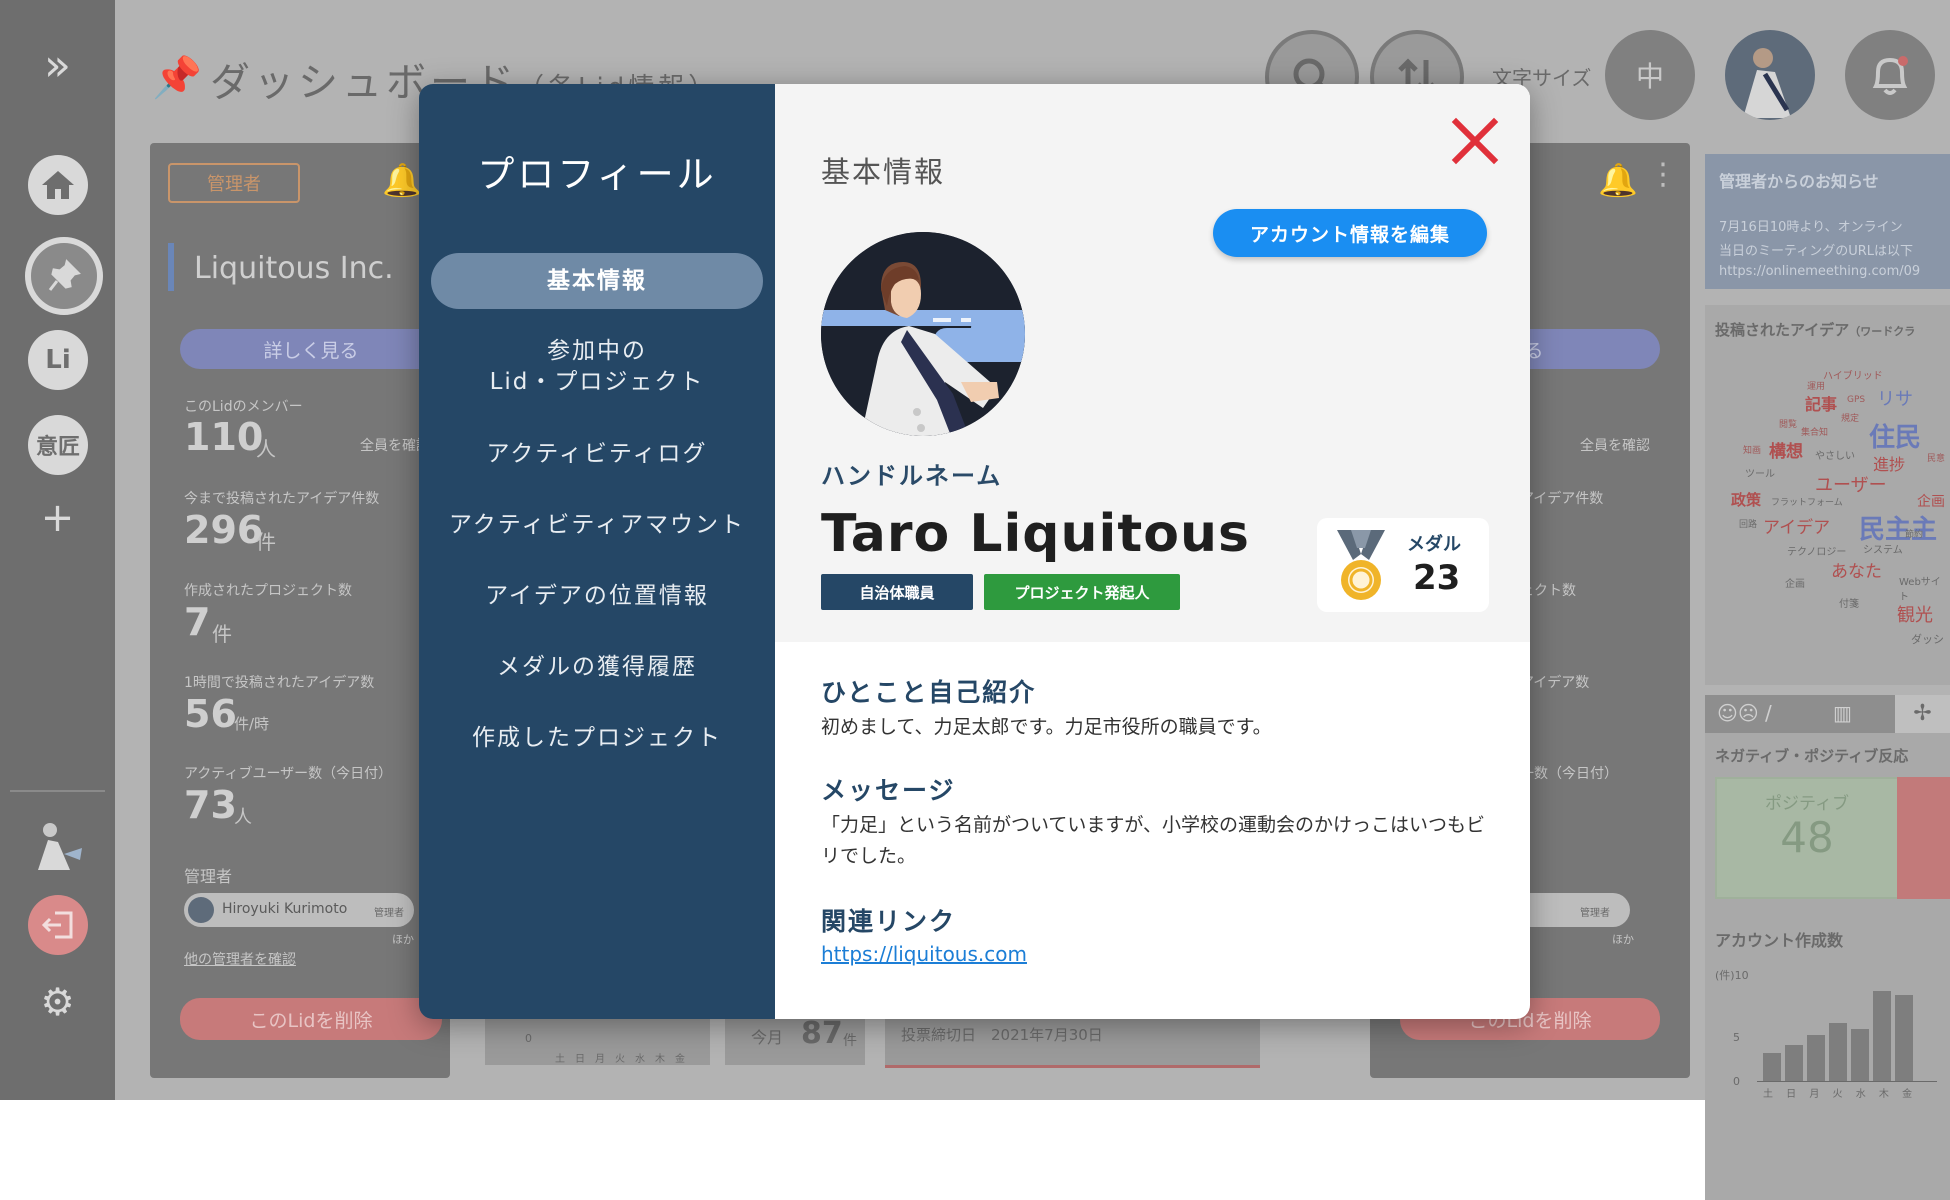 This screenshot has height=1200, width=1950. What do you see at coordinates (1786, 452) in the screenshot?
I see `word: 構想` at bounding box center [1786, 452].